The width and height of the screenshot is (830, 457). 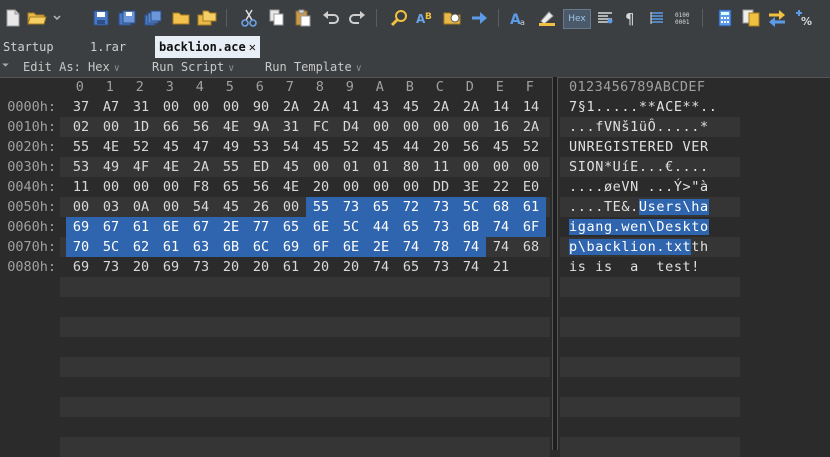 What do you see at coordinates (351, 107) in the screenshot?
I see `hex-byte: 41` at bounding box center [351, 107].